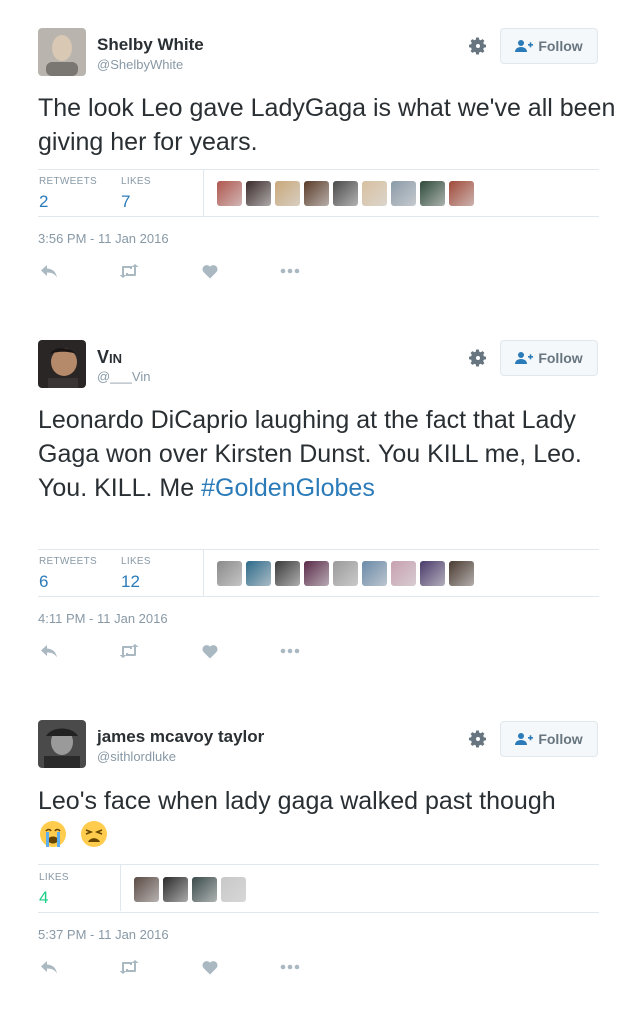  I want to click on timestamp: 5:37 PM - 11 Jan 2016, so click(103, 934).